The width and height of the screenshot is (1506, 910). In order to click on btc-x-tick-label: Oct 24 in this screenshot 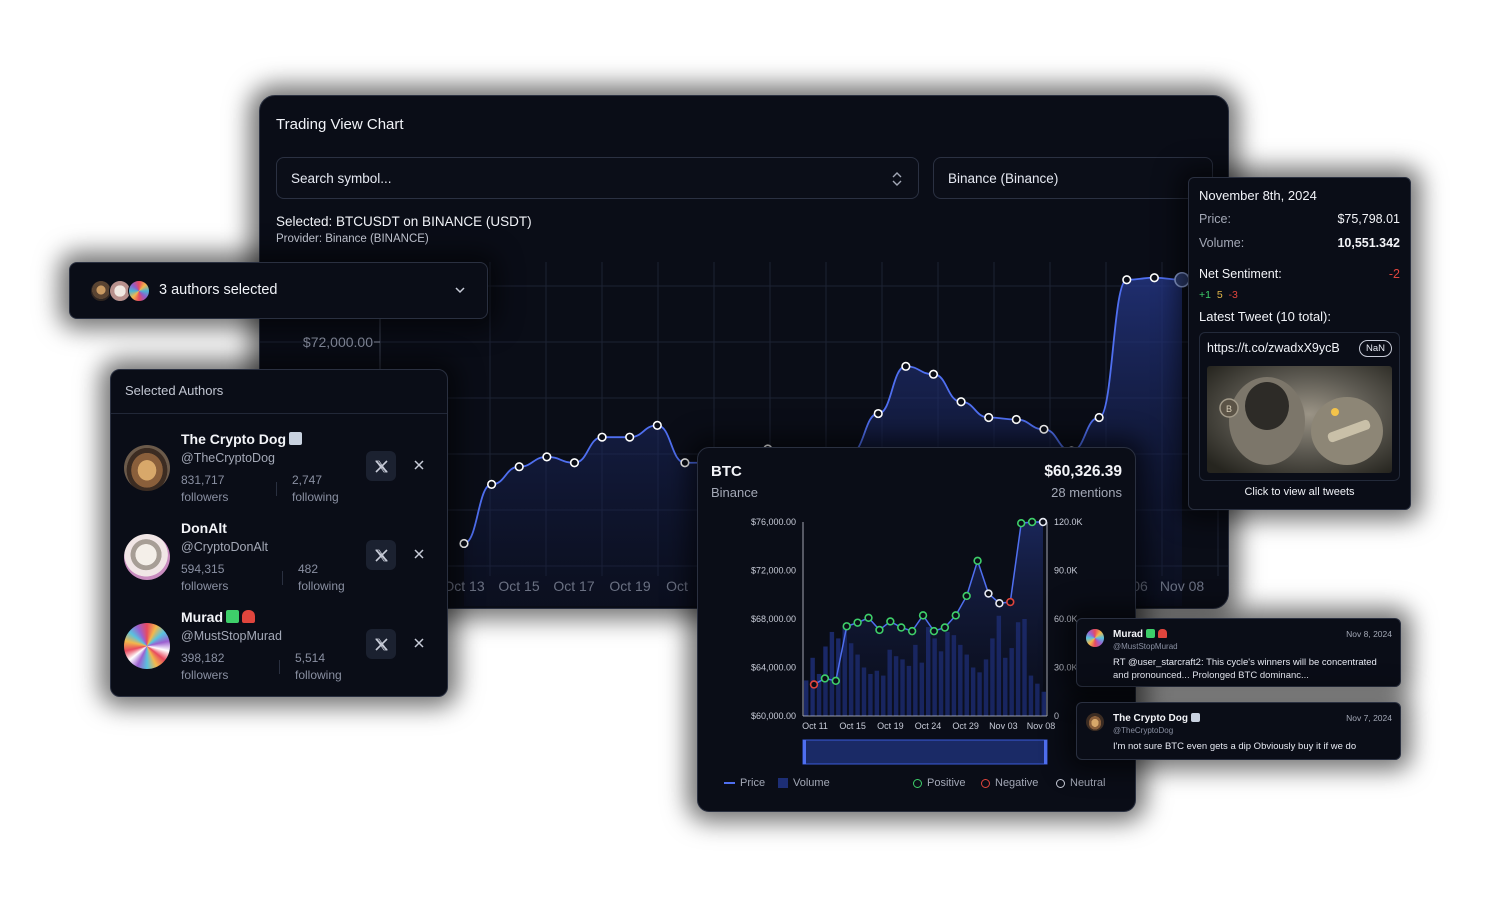, I will do `click(928, 726)`.